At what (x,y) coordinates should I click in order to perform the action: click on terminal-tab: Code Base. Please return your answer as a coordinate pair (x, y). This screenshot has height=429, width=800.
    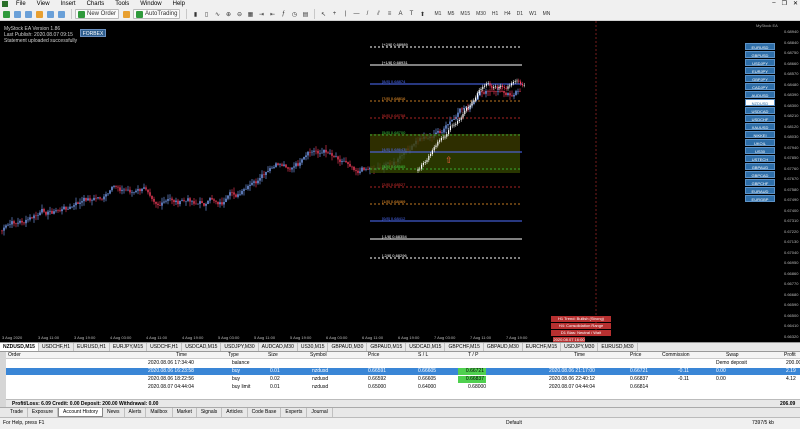
    Looking at the image, I should click on (265, 412).